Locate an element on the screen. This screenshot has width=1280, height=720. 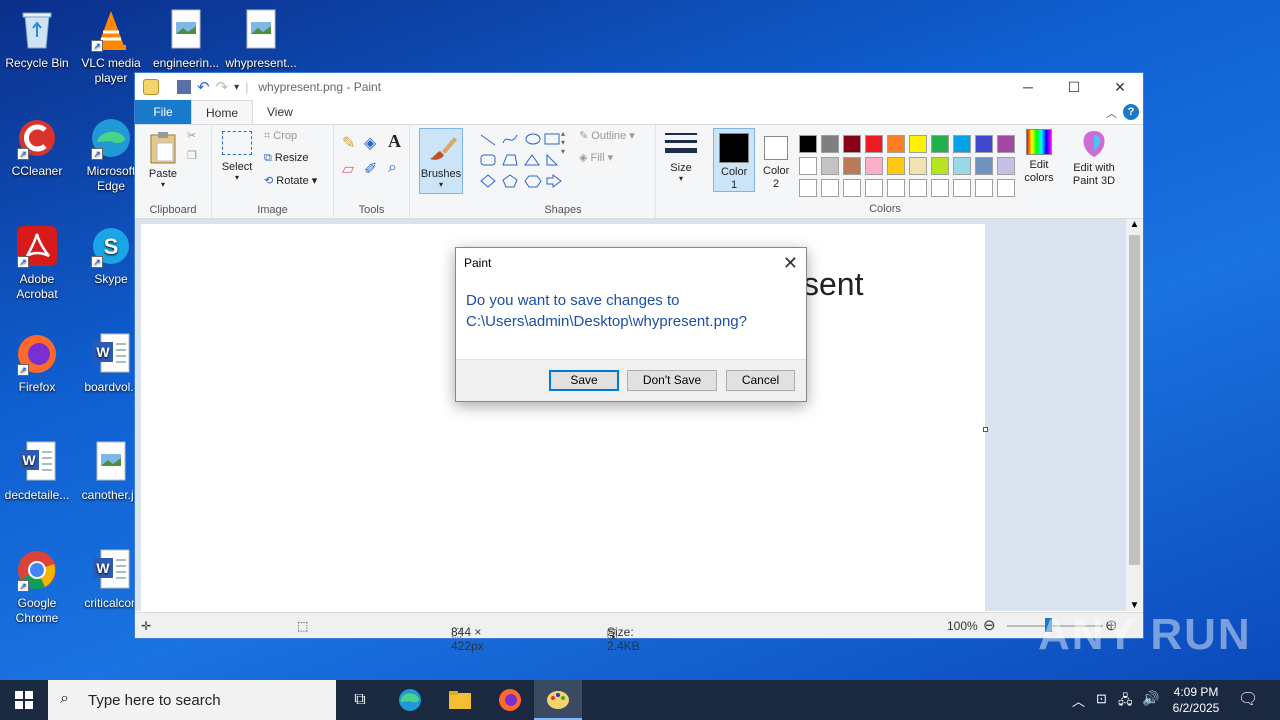
brushes-button: Brushes ▾ is located at coordinates (441, 161).